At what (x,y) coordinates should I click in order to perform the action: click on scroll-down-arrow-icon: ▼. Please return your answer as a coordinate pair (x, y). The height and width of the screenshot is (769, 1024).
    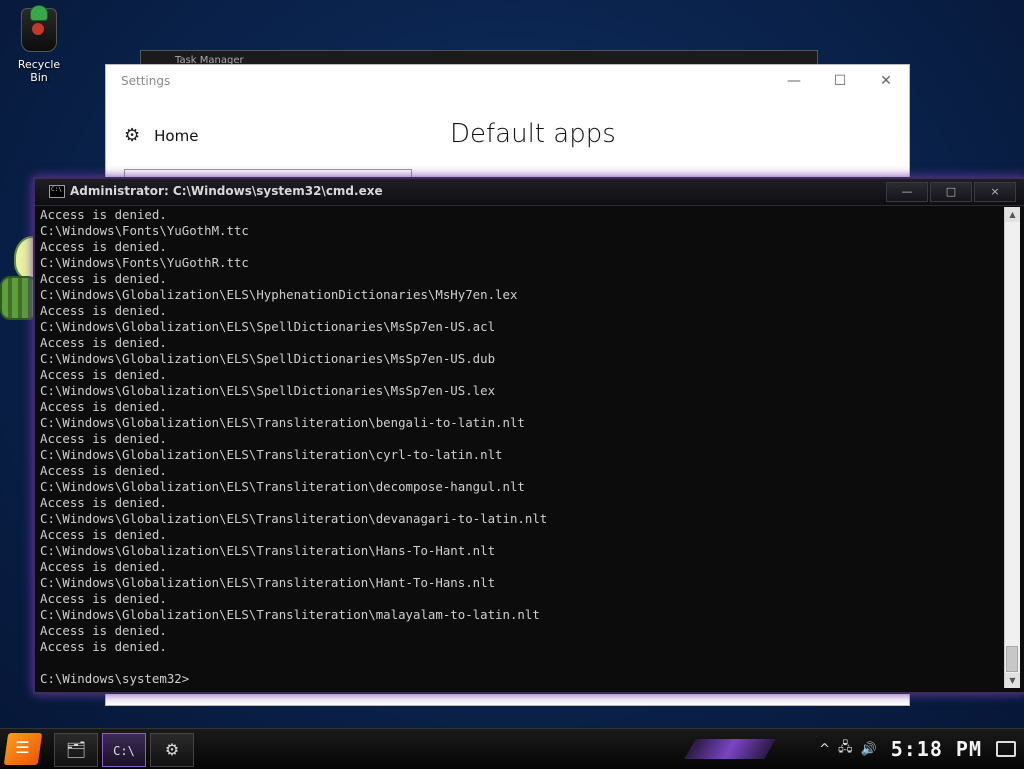
    Looking at the image, I should click on (1012, 680).